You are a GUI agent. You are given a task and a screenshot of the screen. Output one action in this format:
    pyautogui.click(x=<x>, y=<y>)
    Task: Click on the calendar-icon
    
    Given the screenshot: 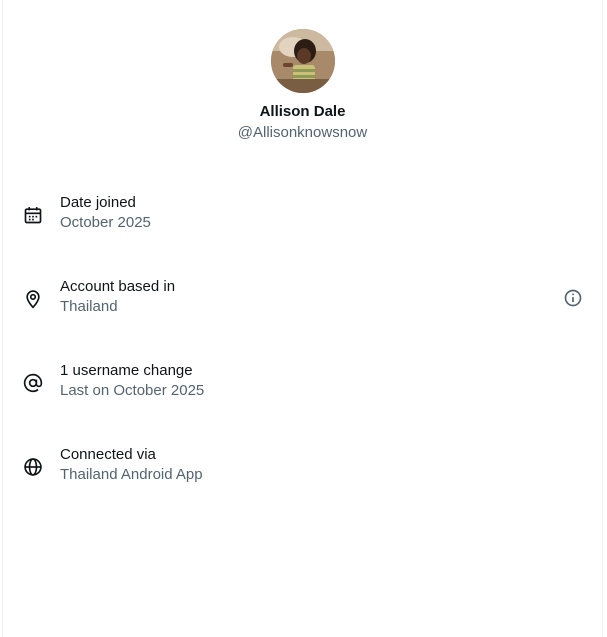 What is the action you would take?
    pyautogui.click(x=33, y=215)
    